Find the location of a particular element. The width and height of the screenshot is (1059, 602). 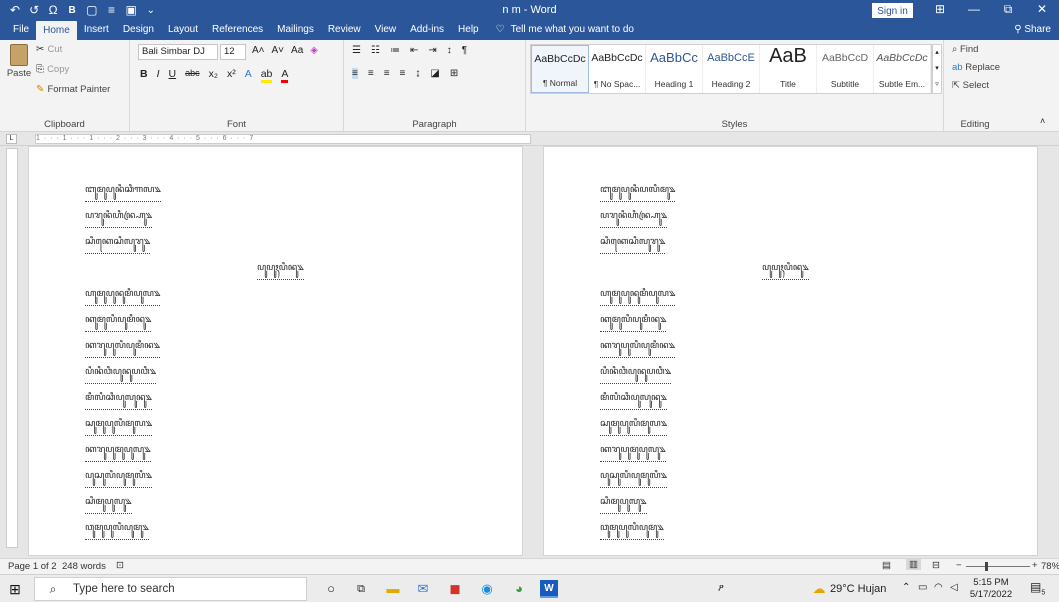

find-button: ⌕ Find is located at coordinates (965, 49).